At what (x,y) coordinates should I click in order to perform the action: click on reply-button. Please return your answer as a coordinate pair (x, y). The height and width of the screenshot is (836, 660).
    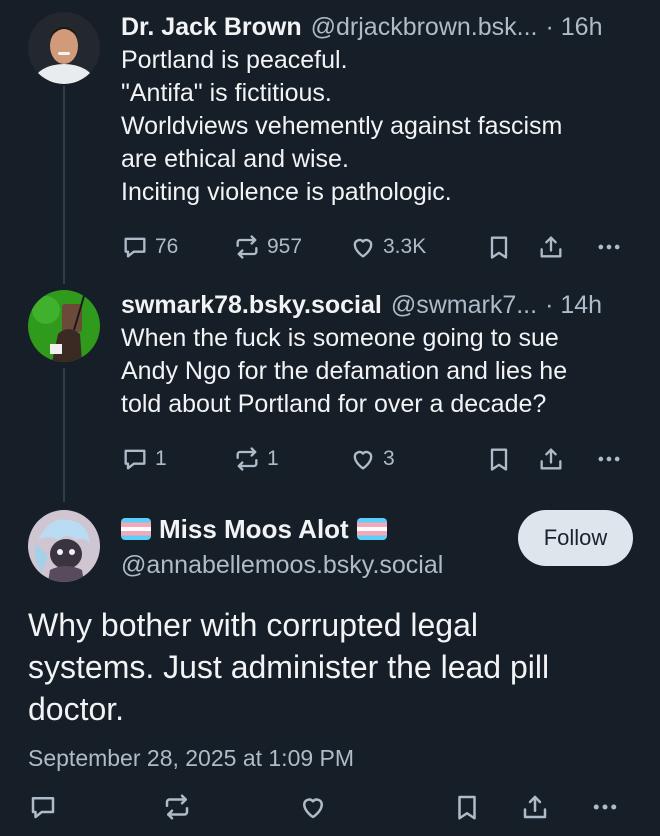
    Looking at the image, I should click on (43, 807).